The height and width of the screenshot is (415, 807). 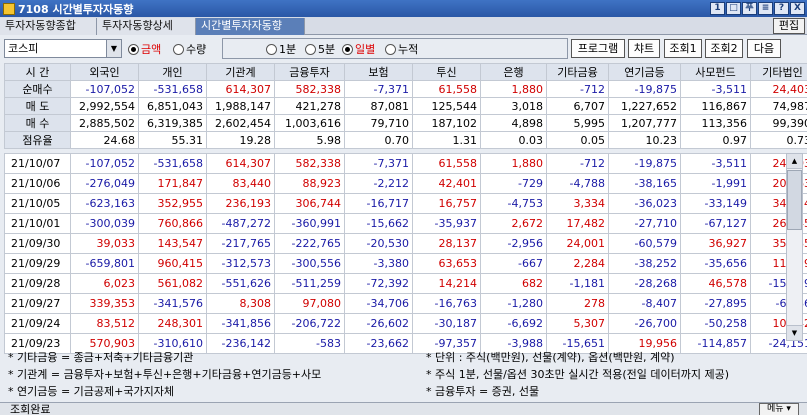 I want to click on table-cell: 24,001, so click(x=577, y=243).